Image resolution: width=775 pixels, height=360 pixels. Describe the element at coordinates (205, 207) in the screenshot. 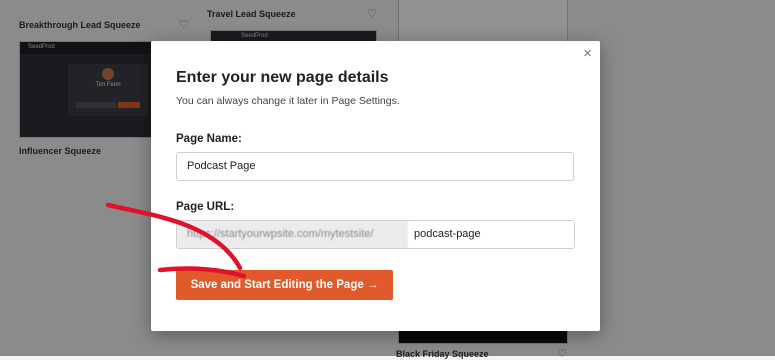

I see `page-url-label: Page URL:` at that location.